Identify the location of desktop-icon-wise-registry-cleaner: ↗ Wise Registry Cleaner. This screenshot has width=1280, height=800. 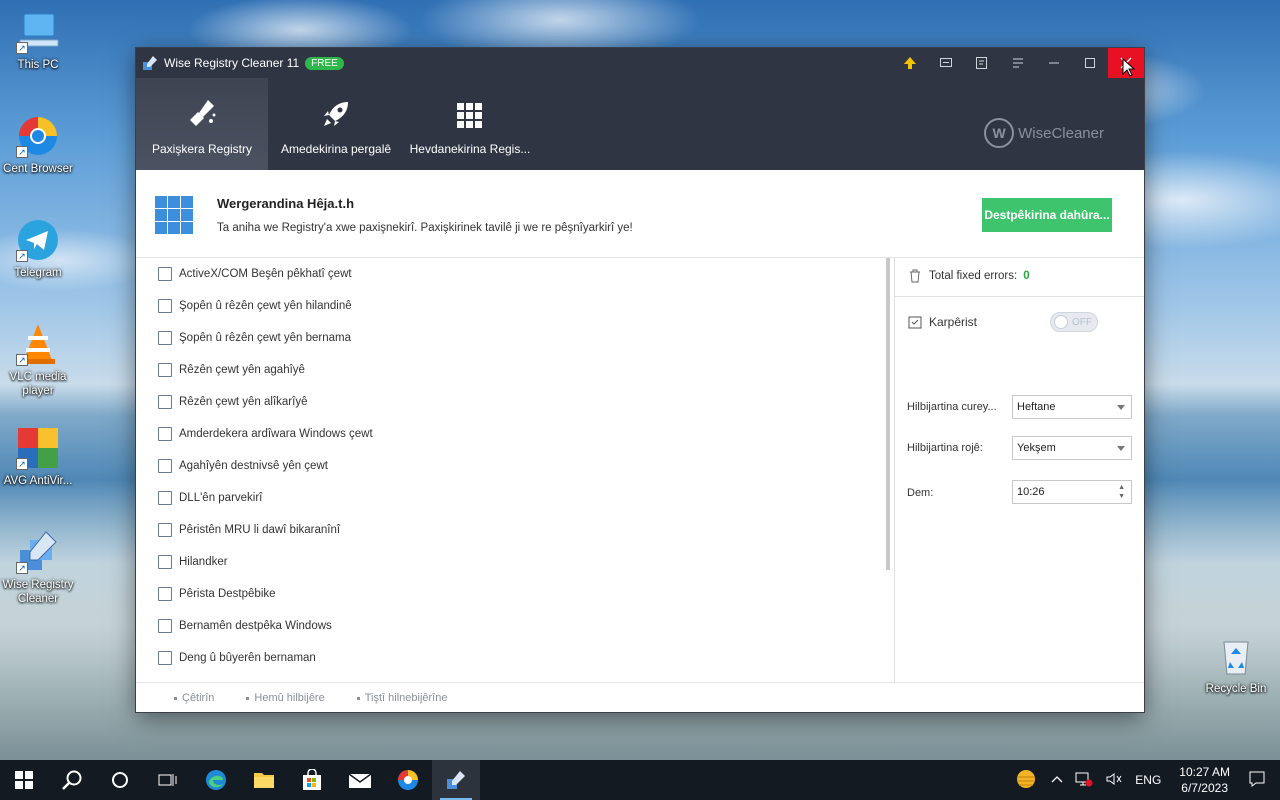
(38, 568).